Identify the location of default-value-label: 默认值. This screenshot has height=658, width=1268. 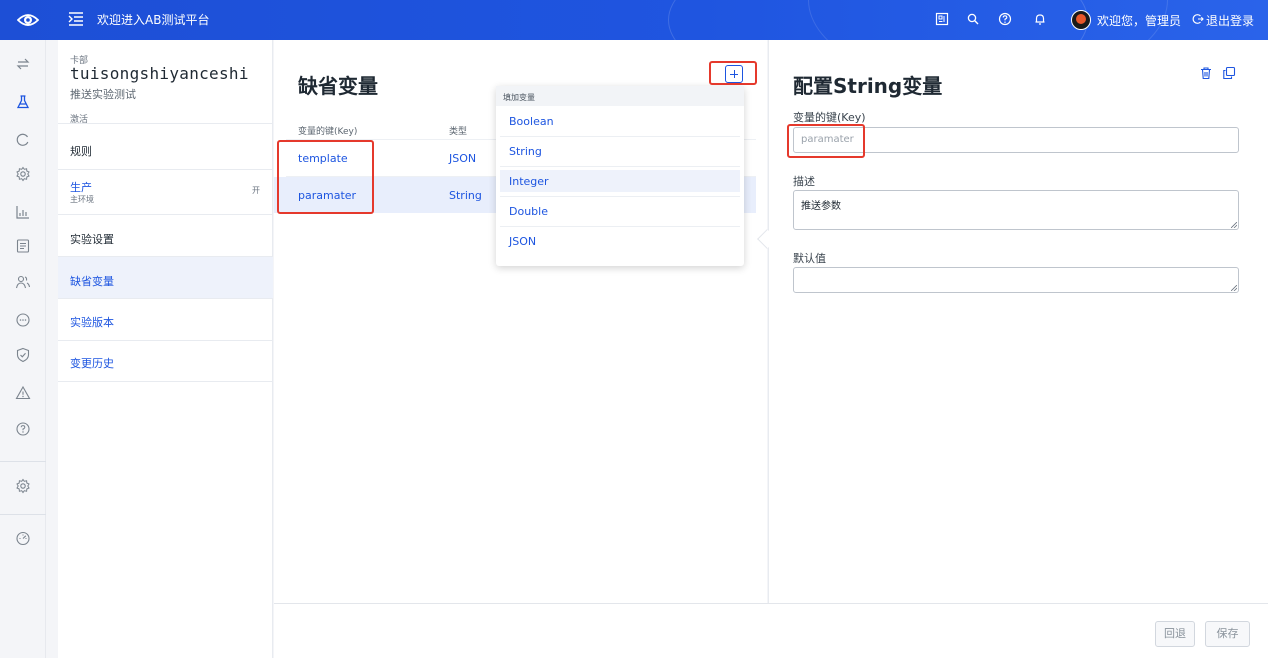
(809, 258).